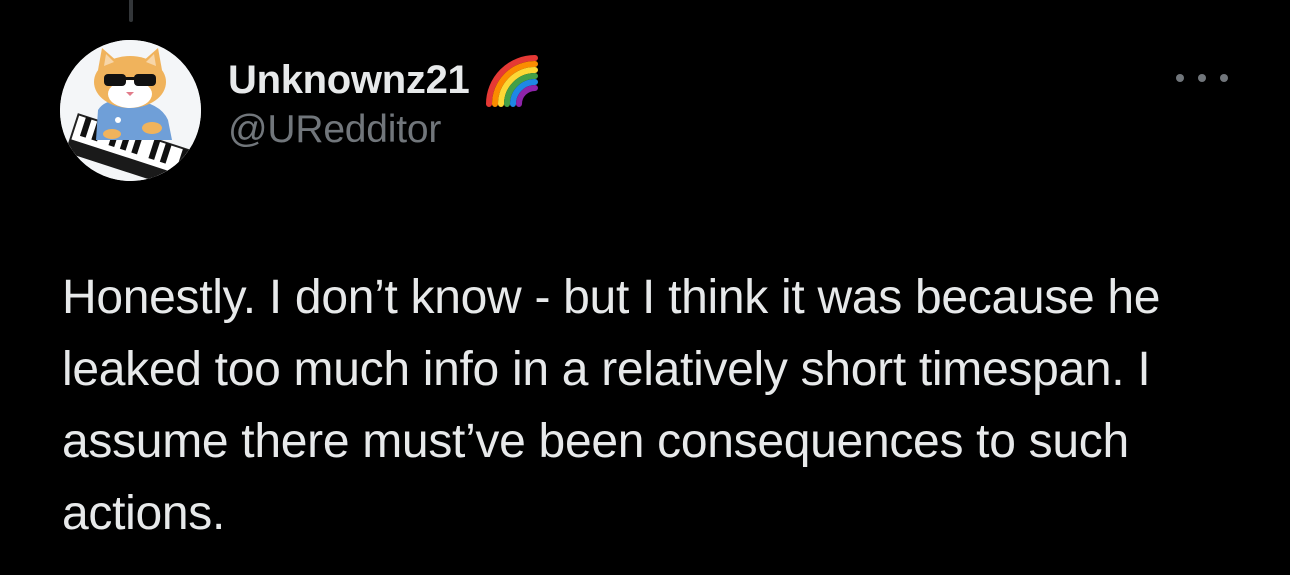 The width and height of the screenshot is (1290, 575). Describe the element at coordinates (511, 80) in the screenshot. I see `rainbow-icon` at that location.